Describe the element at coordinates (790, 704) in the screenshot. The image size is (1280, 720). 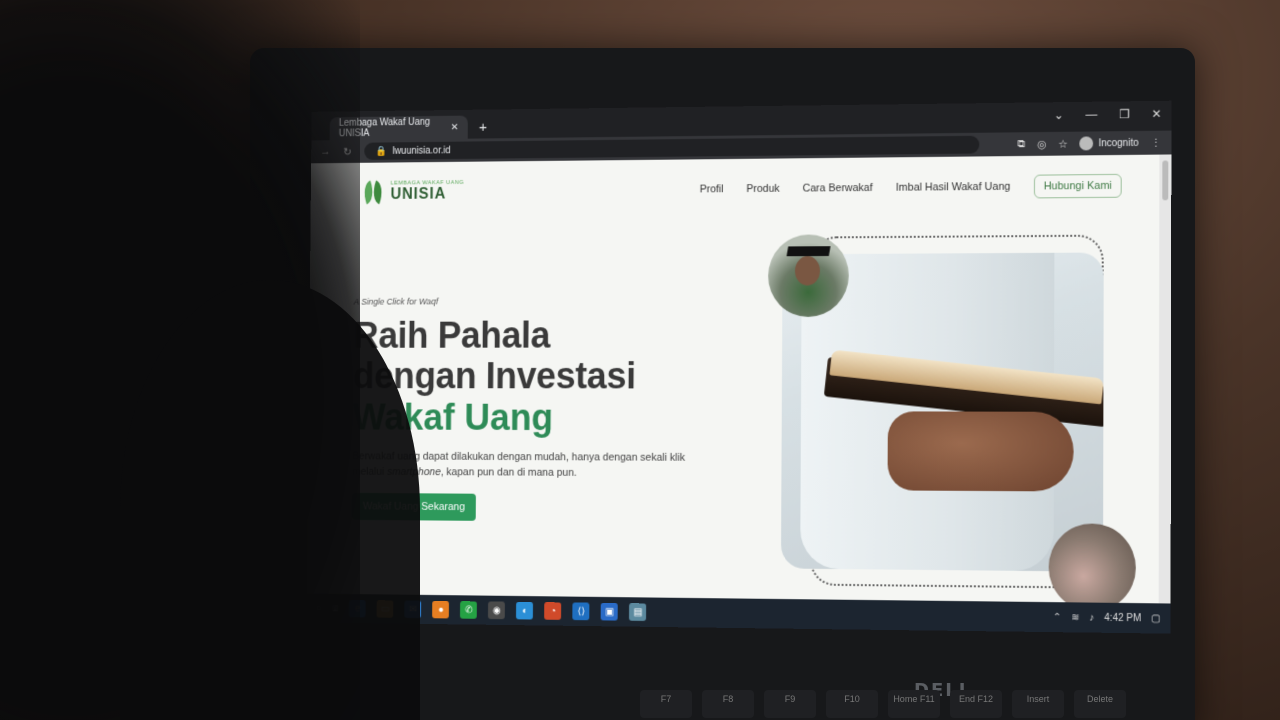
I see `key: F9` at that location.